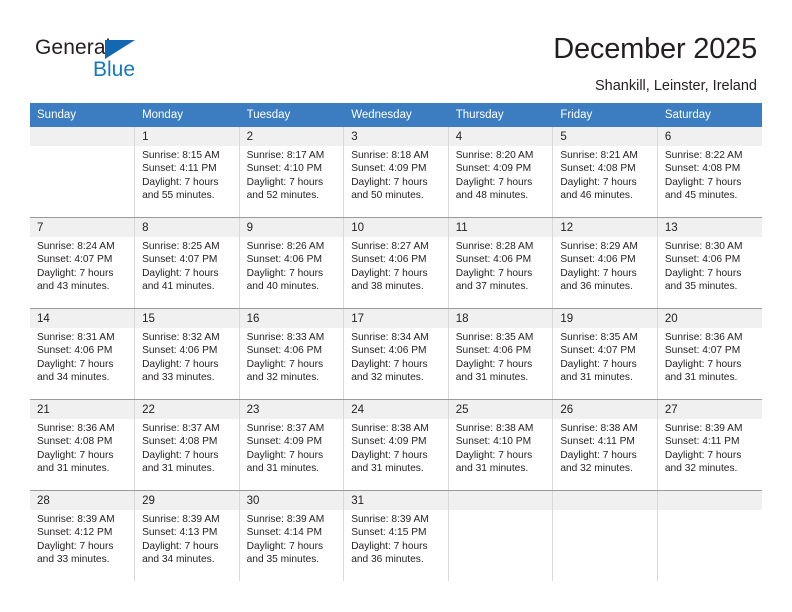 The width and height of the screenshot is (792, 612). Describe the element at coordinates (605, 318) in the screenshot. I see `day-number: 19` at that location.